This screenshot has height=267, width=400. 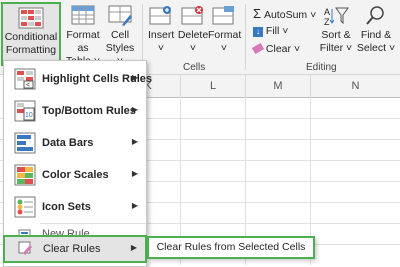 What do you see at coordinates (336, 35) in the screenshot?
I see `sort-filter-label-1: Sort &` at bounding box center [336, 35].